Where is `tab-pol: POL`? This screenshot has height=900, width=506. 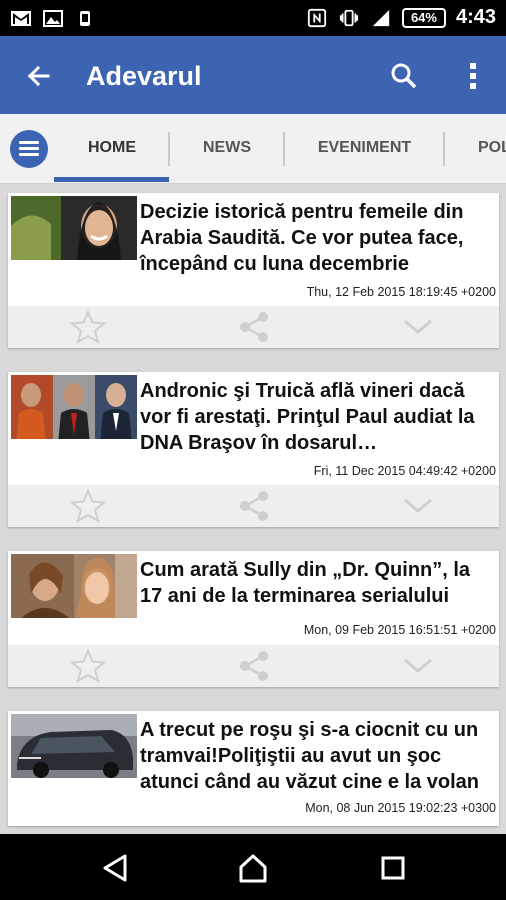 tab-pol: POL is located at coordinates (492, 148).